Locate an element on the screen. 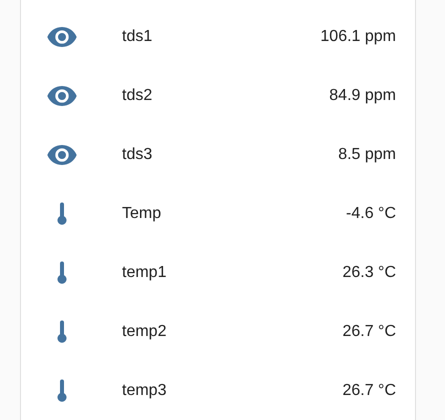 The image size is (445, 420). entity-name: Temp is located at coordinates (142, 213).